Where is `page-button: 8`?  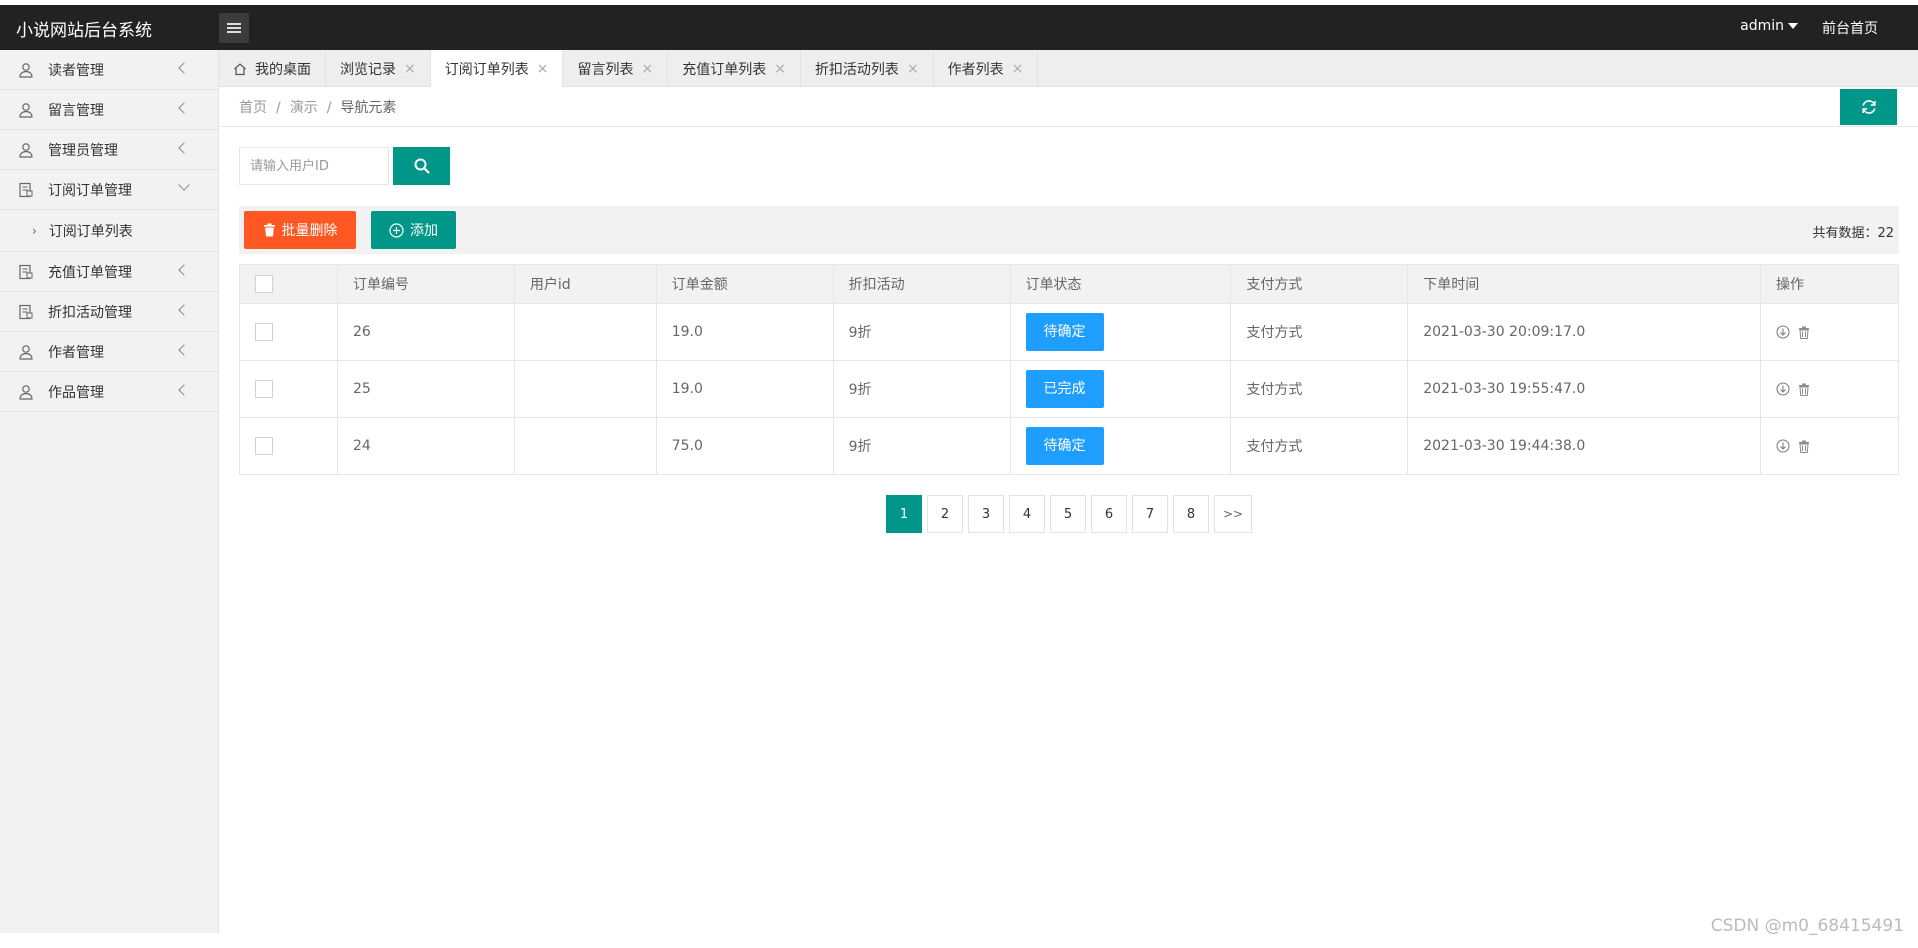 page-button: 8 is located at coordinates (1191, 514).